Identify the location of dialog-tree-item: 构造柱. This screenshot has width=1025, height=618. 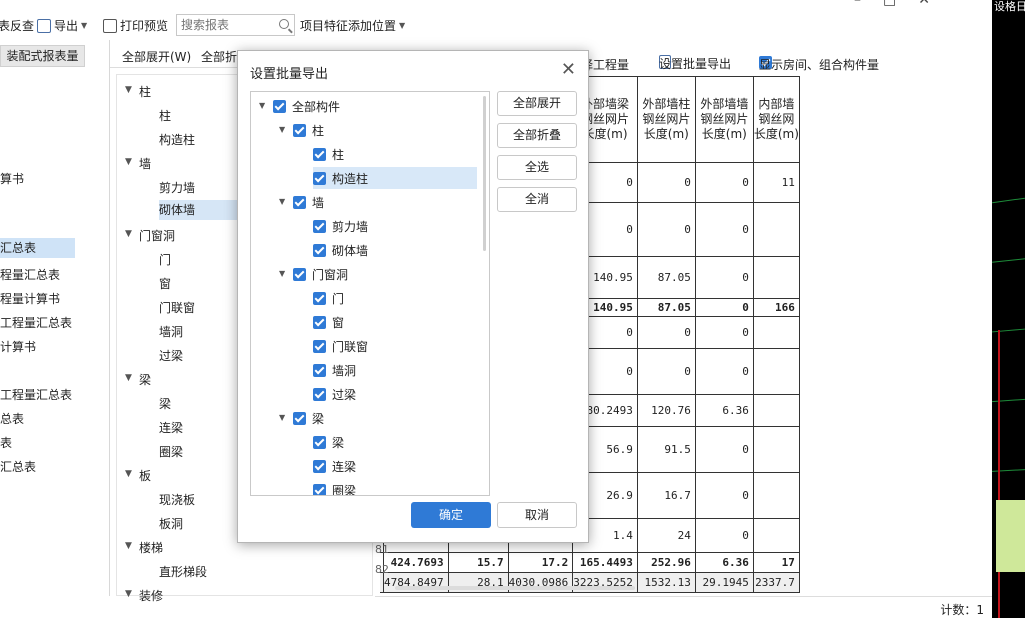
(395, 178).